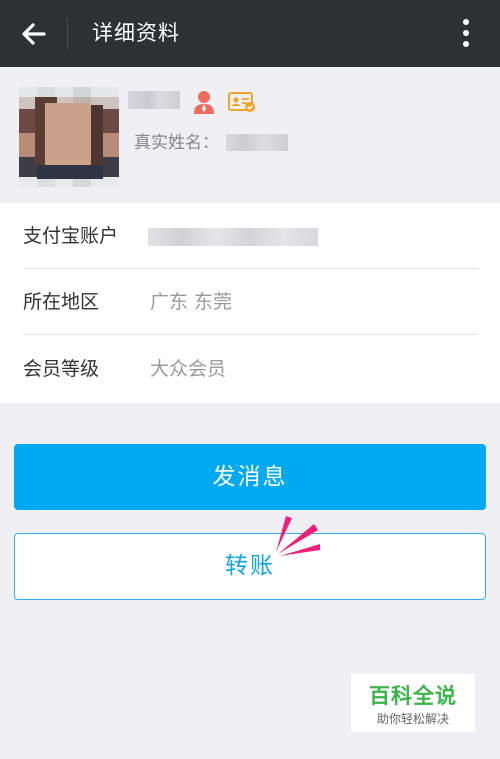 This screenshot has width=500, height=759. Describe the element at coordinates (413, 696) in the screenshot. I see `watermark-title: 百科全说` at that location.